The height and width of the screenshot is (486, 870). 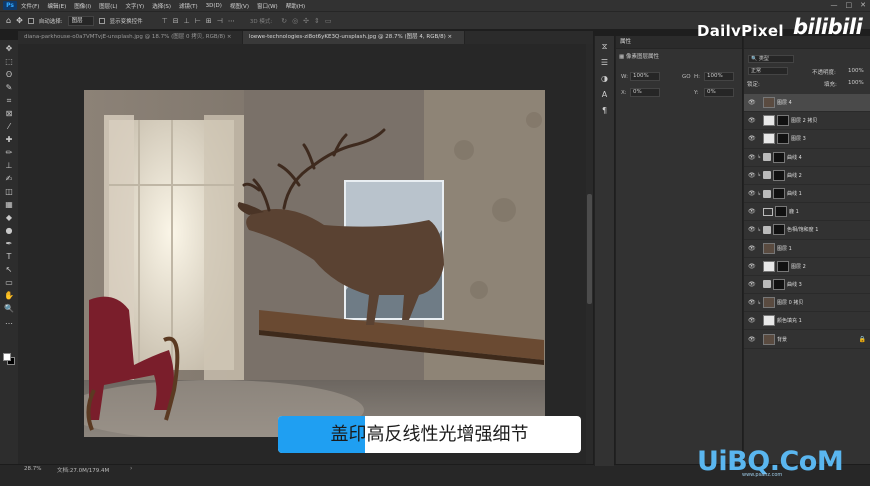 I want to click on layer-row: 👁 曲线 3, so click(x=807, y=285).